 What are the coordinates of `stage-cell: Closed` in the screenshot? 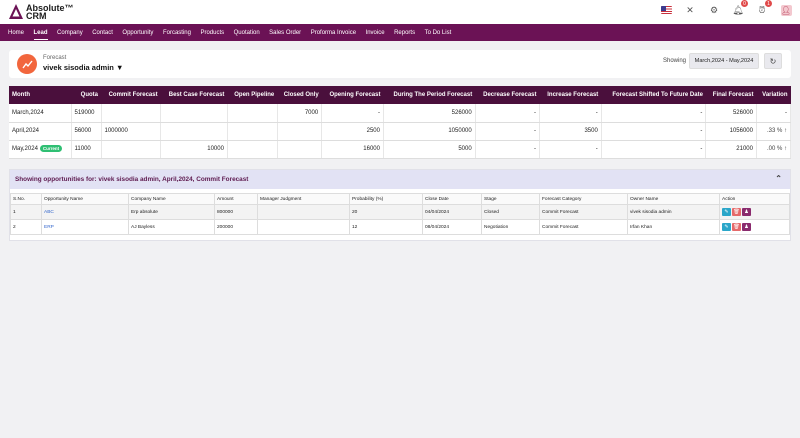 It's located at (510, 212).